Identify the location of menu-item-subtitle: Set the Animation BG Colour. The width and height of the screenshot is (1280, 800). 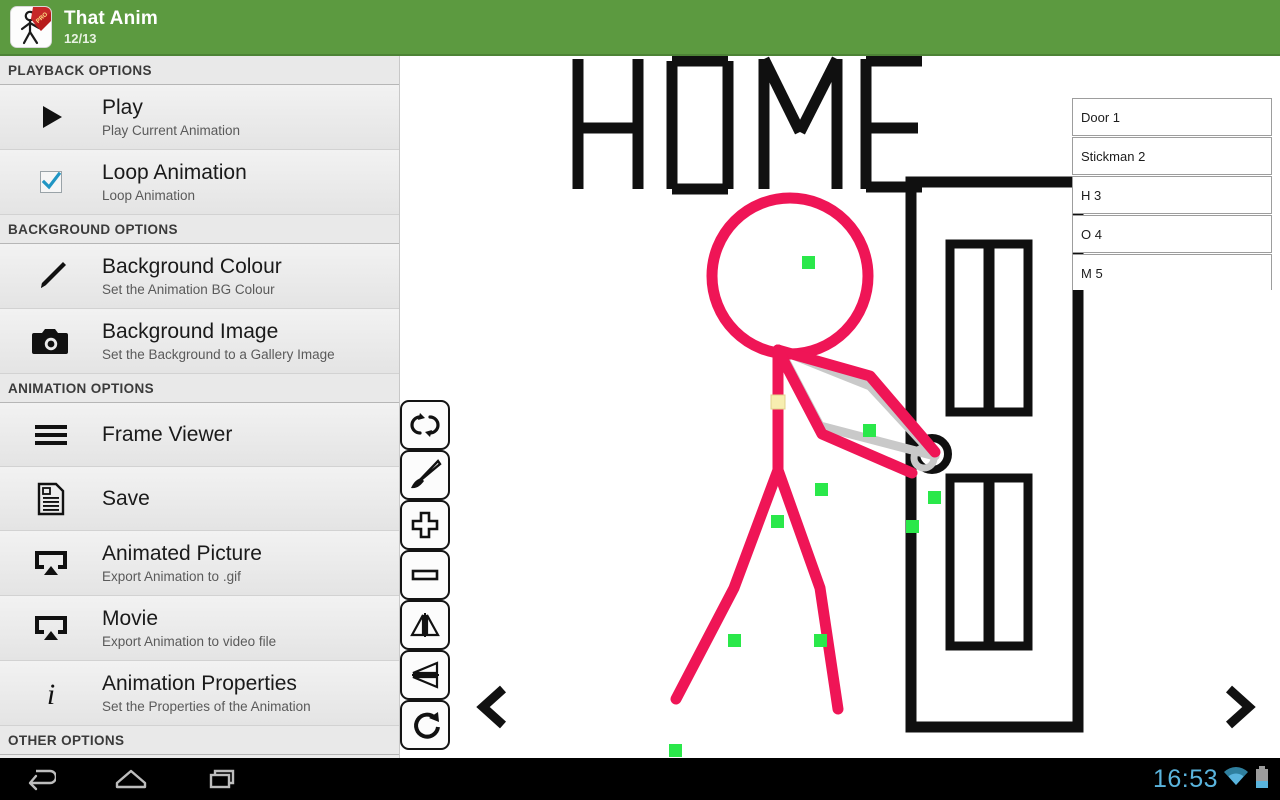
(188, 289).